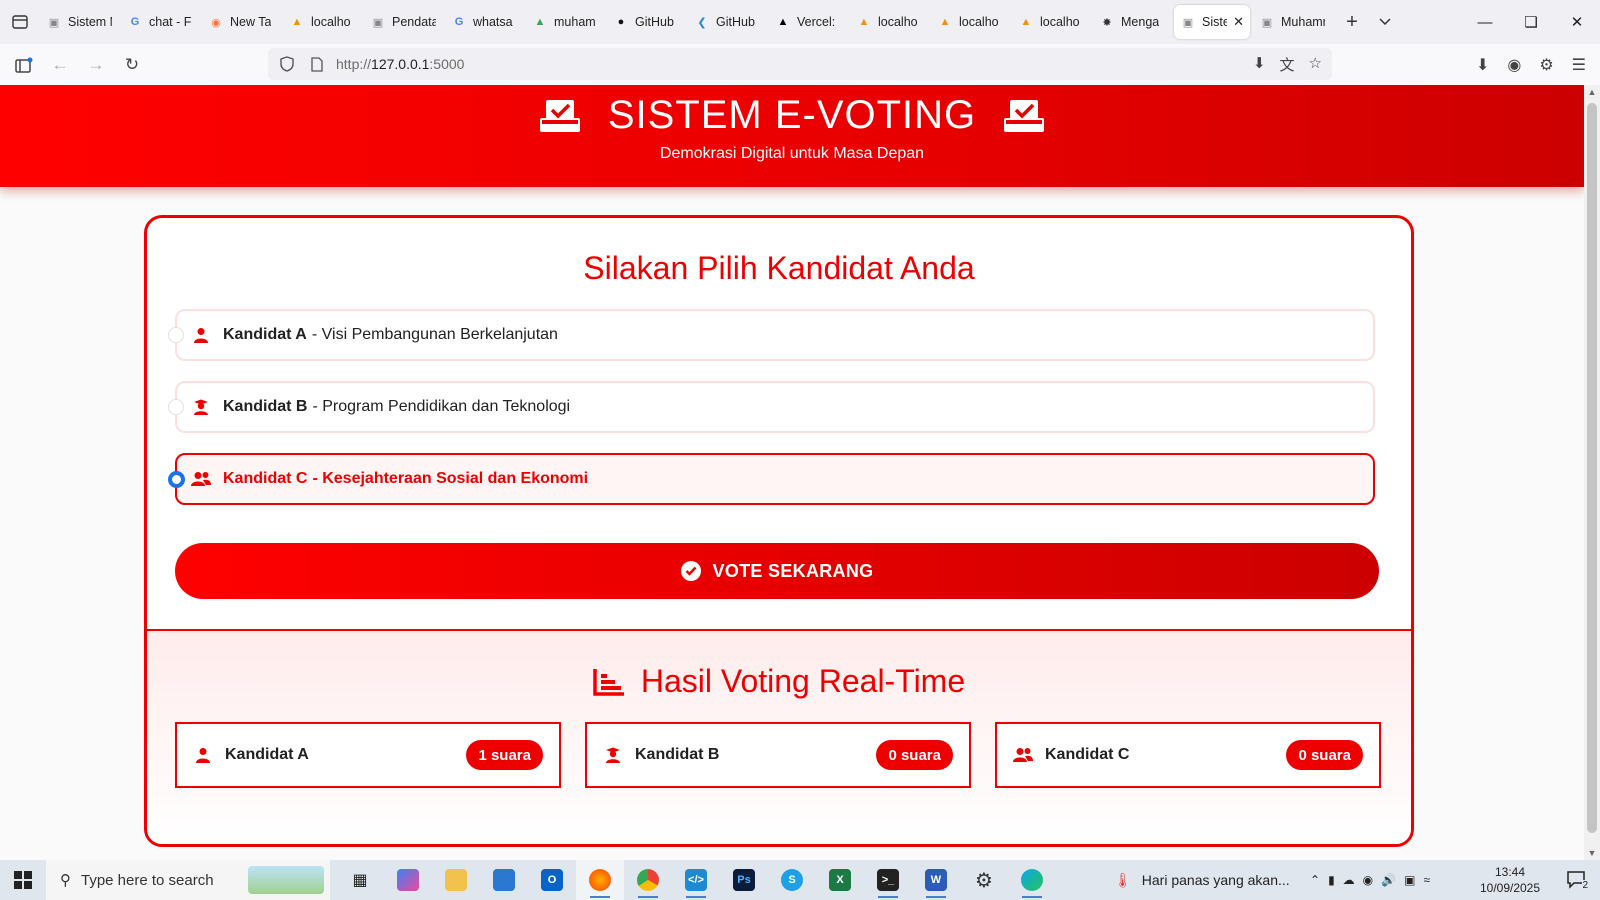  Describe the element at coordinates (201, 407) in the screenshot. I see `graduate-icon` at that location.